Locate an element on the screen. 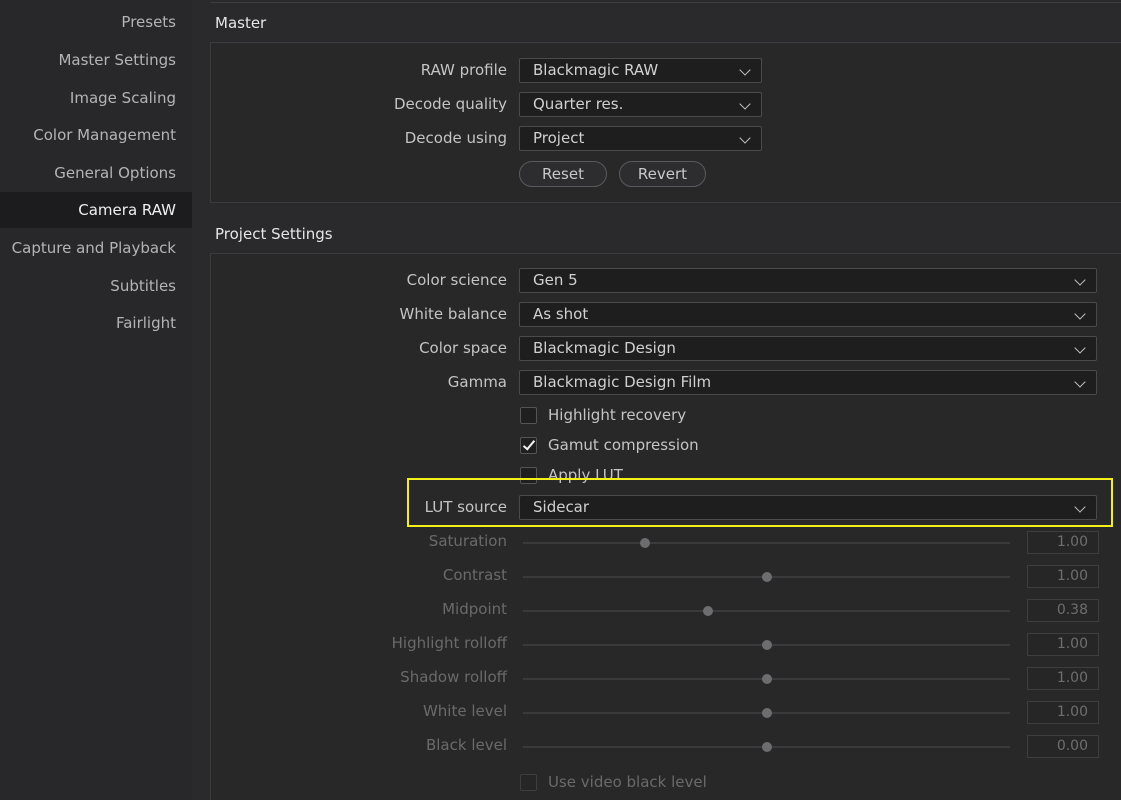  checkmark-icon is located at coordinates (529, 444).